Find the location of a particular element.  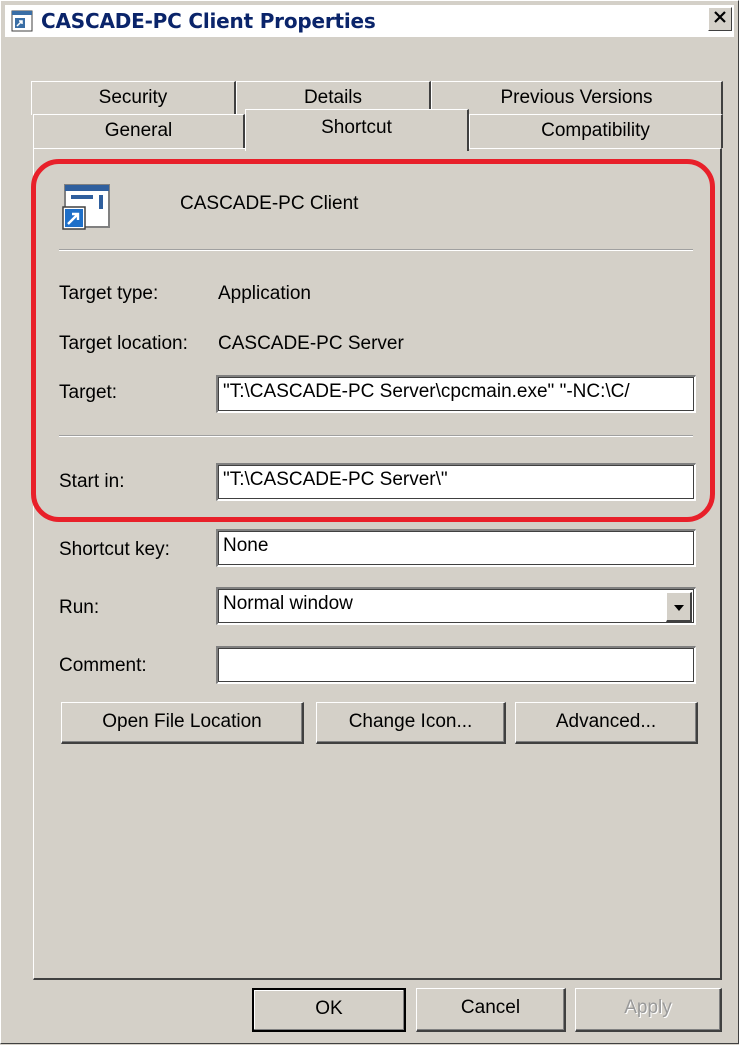

cancel-button: Cancel is located at coordinates (491, 1010).